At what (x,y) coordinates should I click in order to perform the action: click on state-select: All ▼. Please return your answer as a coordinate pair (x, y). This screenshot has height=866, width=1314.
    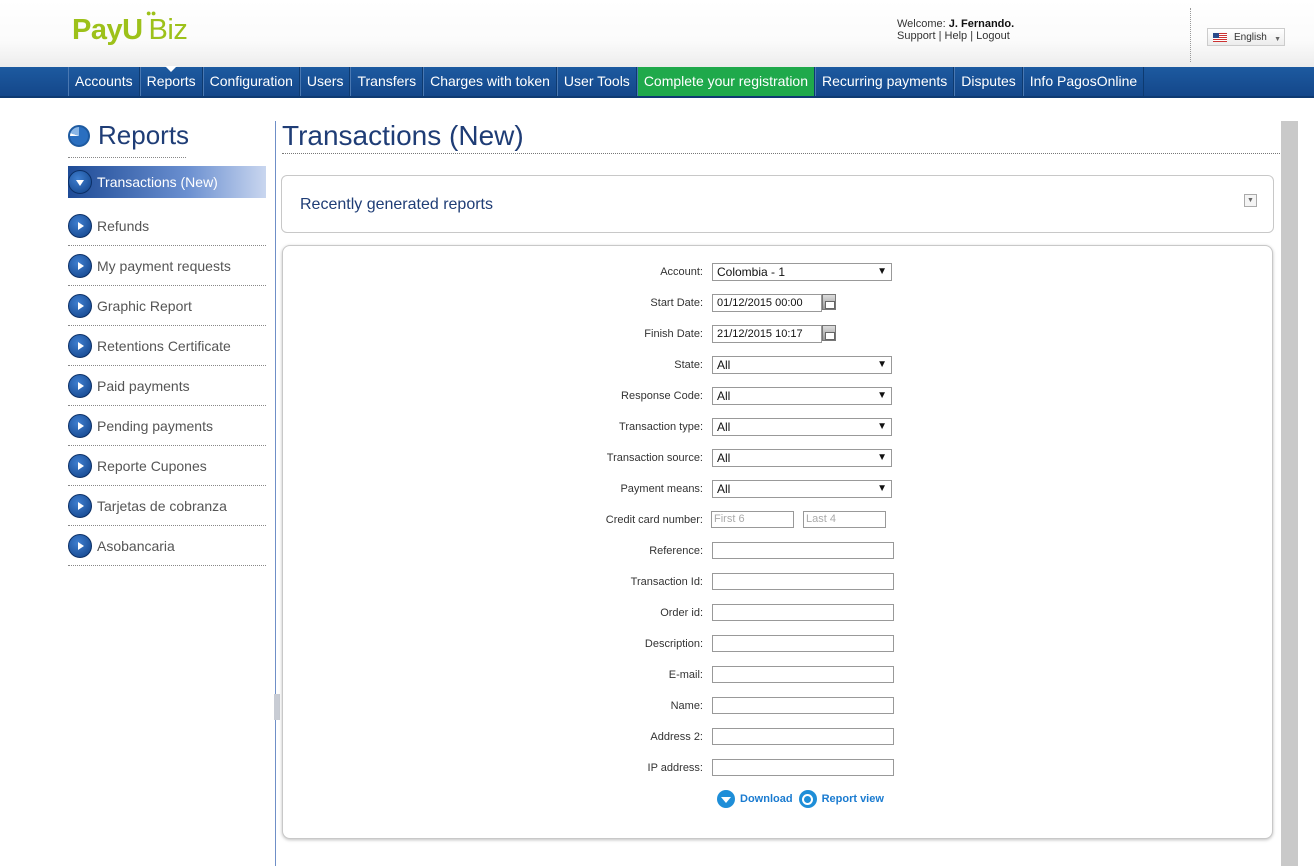
    Looking at the image, I should click on (802, 365).